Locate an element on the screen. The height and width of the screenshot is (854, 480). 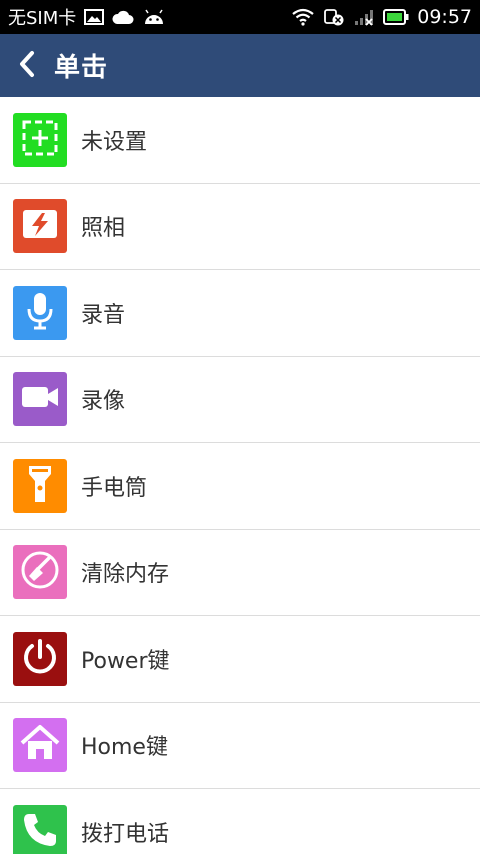
cloud-icon is located at coordinates (123, 17).